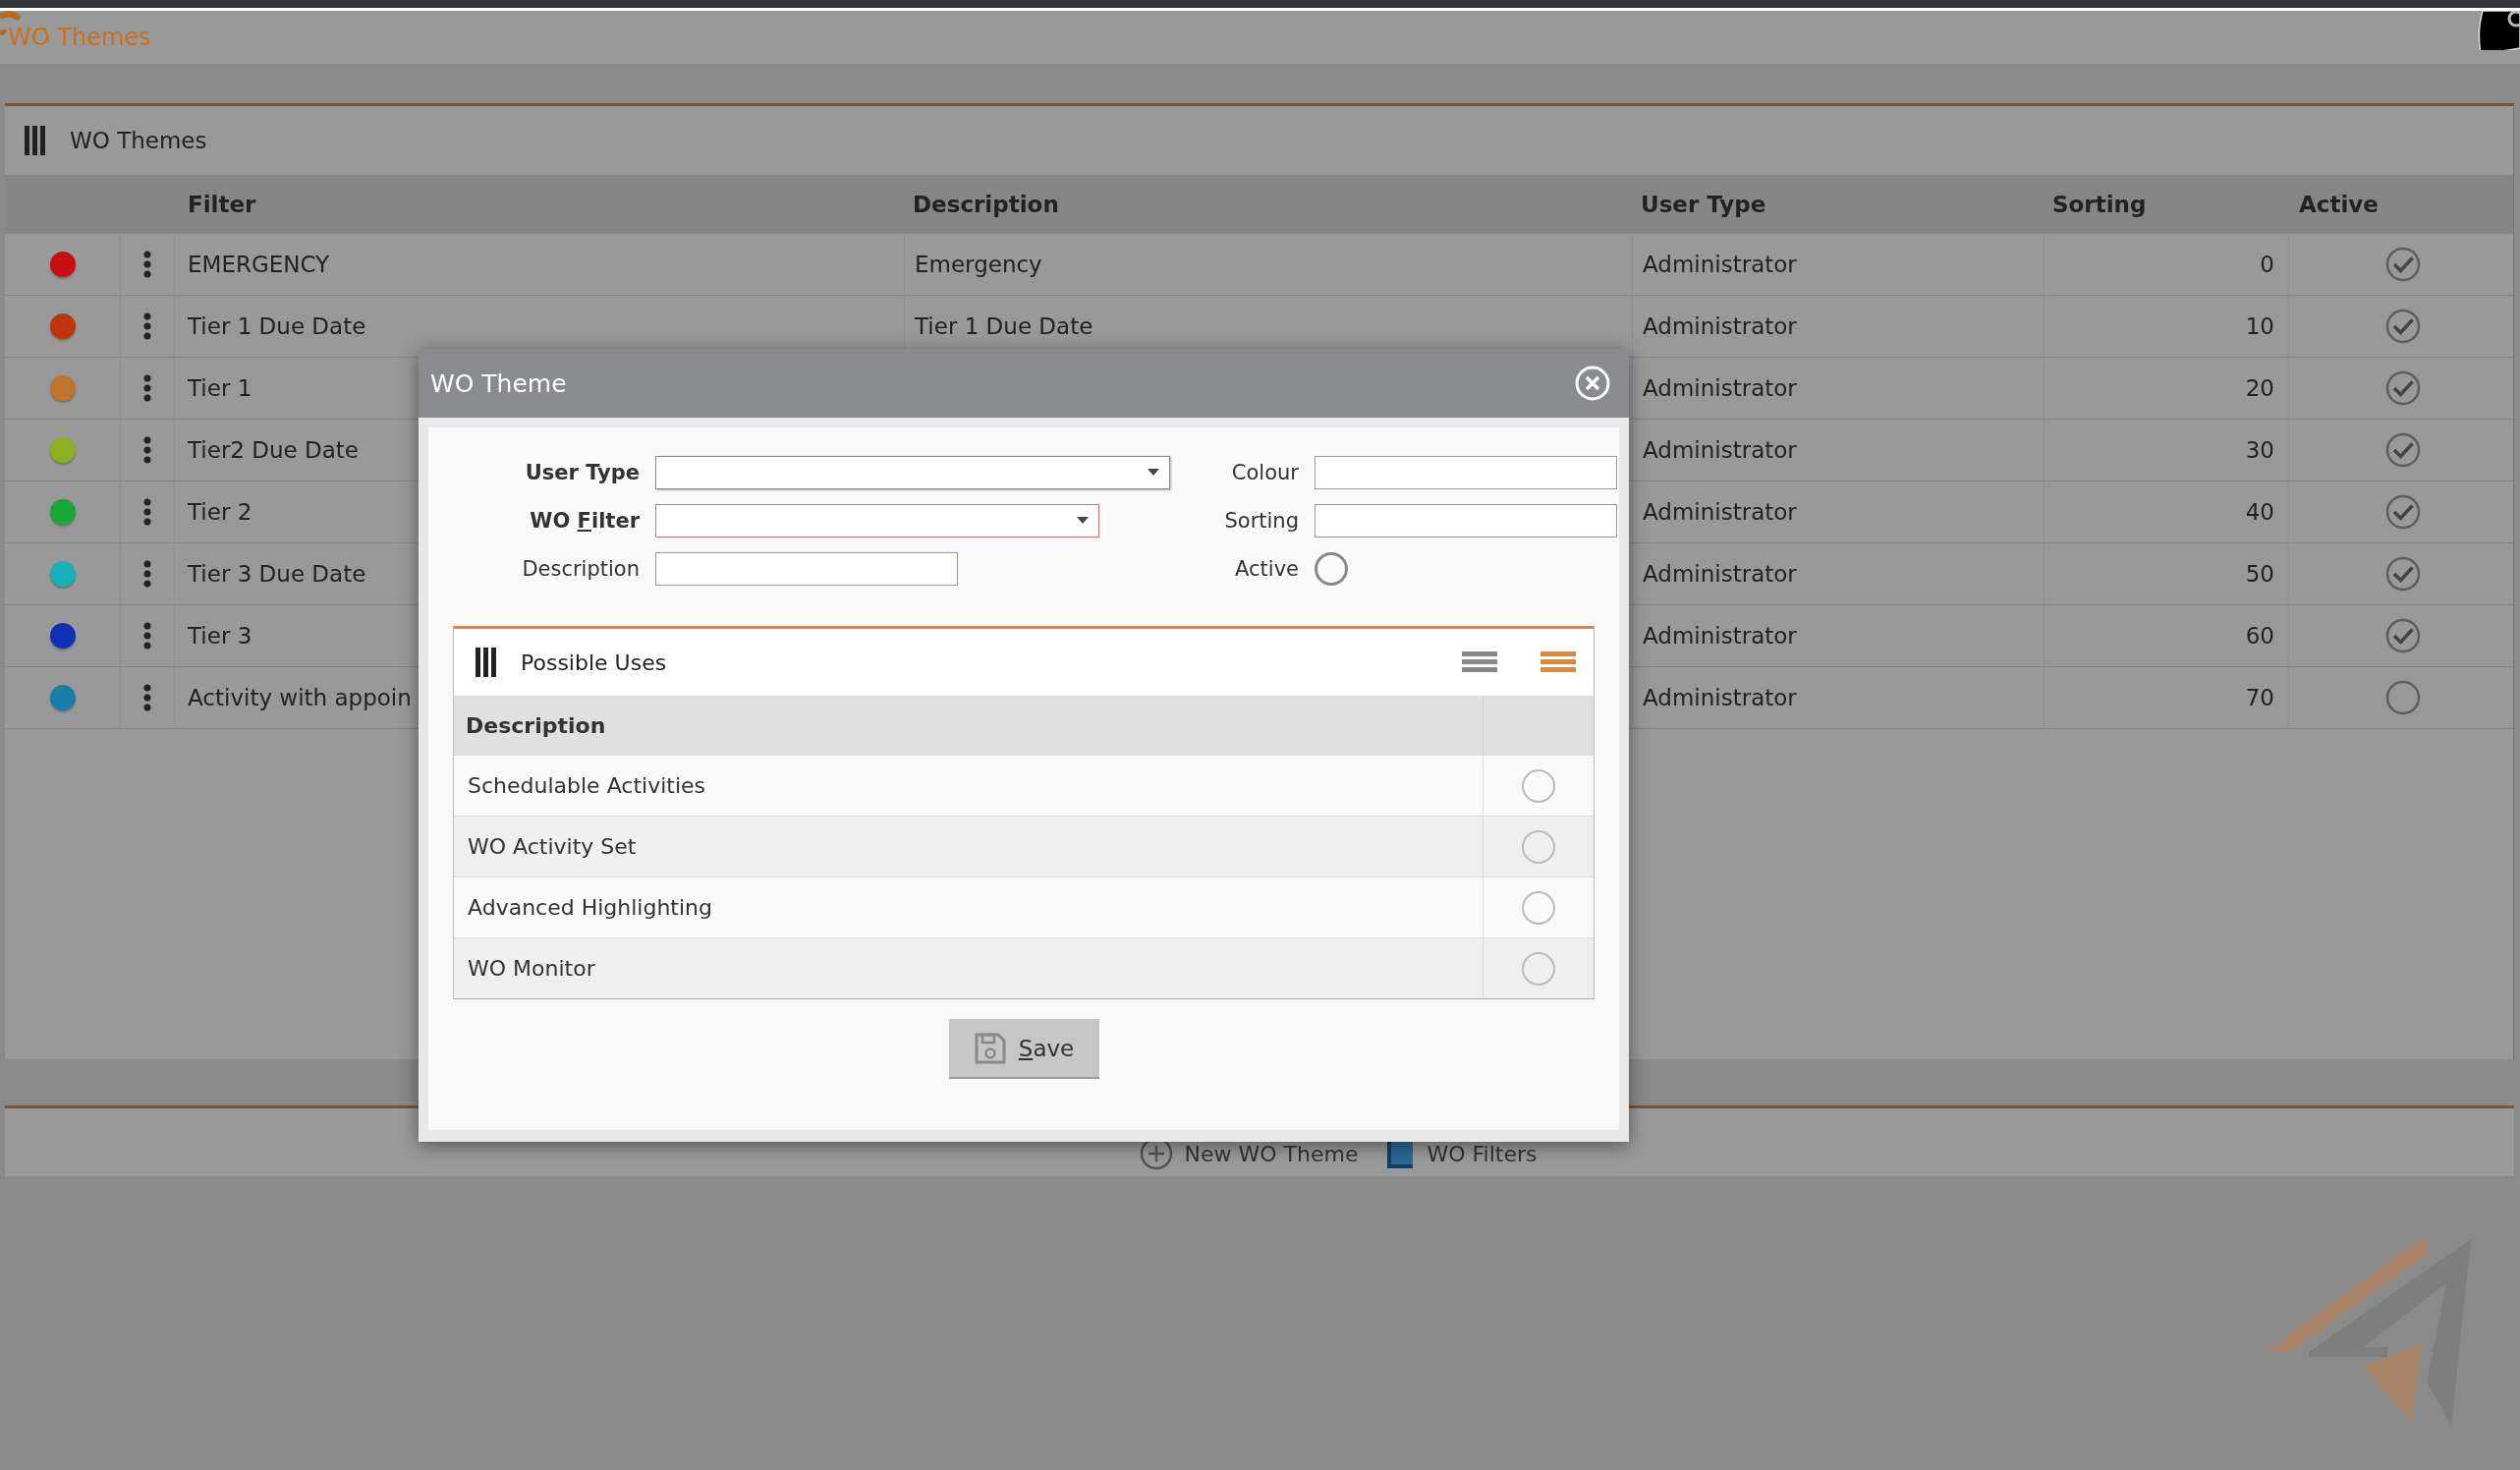 The image size is (2520, 1470). I want to click on table-cell: 40, so click(2259, 512).